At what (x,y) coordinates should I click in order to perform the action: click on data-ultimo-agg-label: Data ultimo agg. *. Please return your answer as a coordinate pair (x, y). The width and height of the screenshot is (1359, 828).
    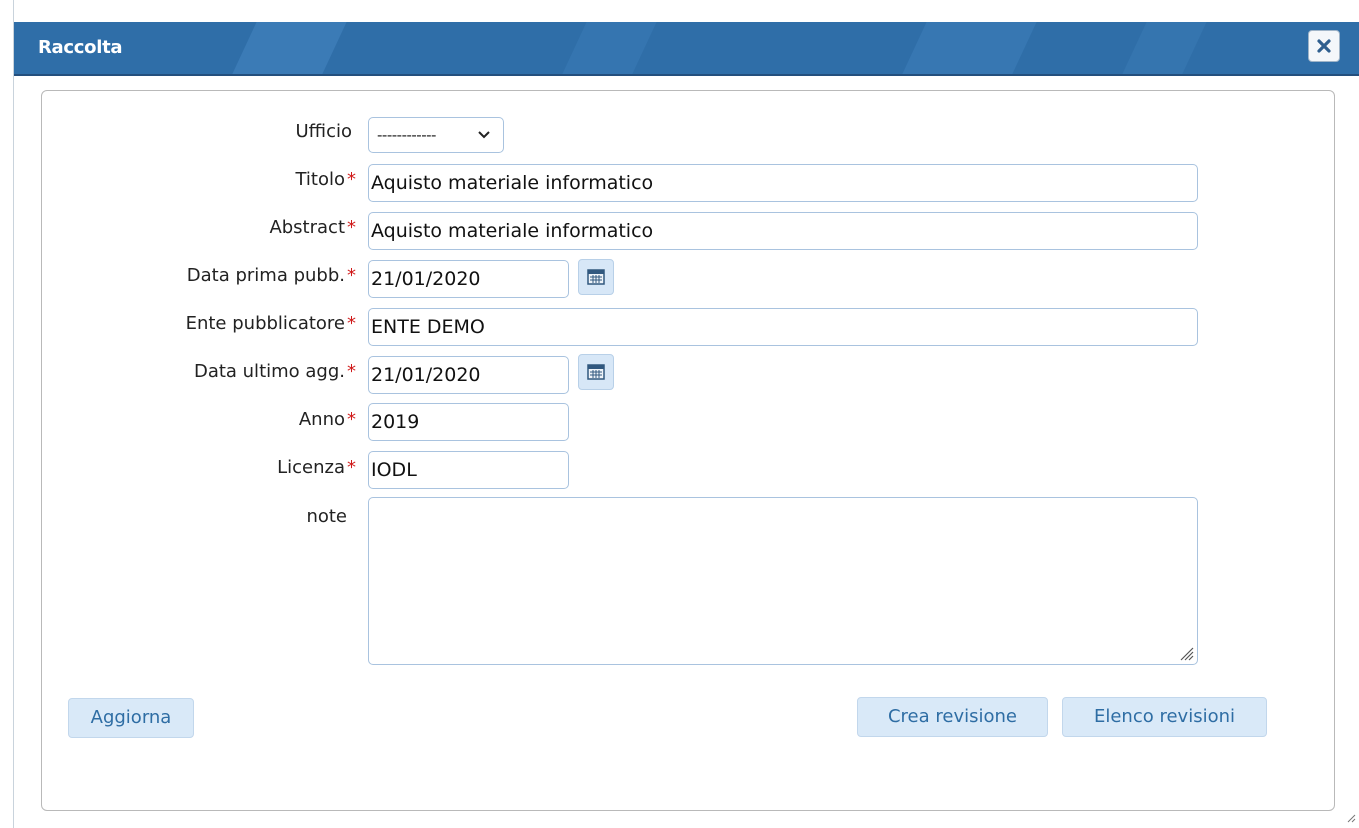
    Looking at the image, I should click on (274, 371).